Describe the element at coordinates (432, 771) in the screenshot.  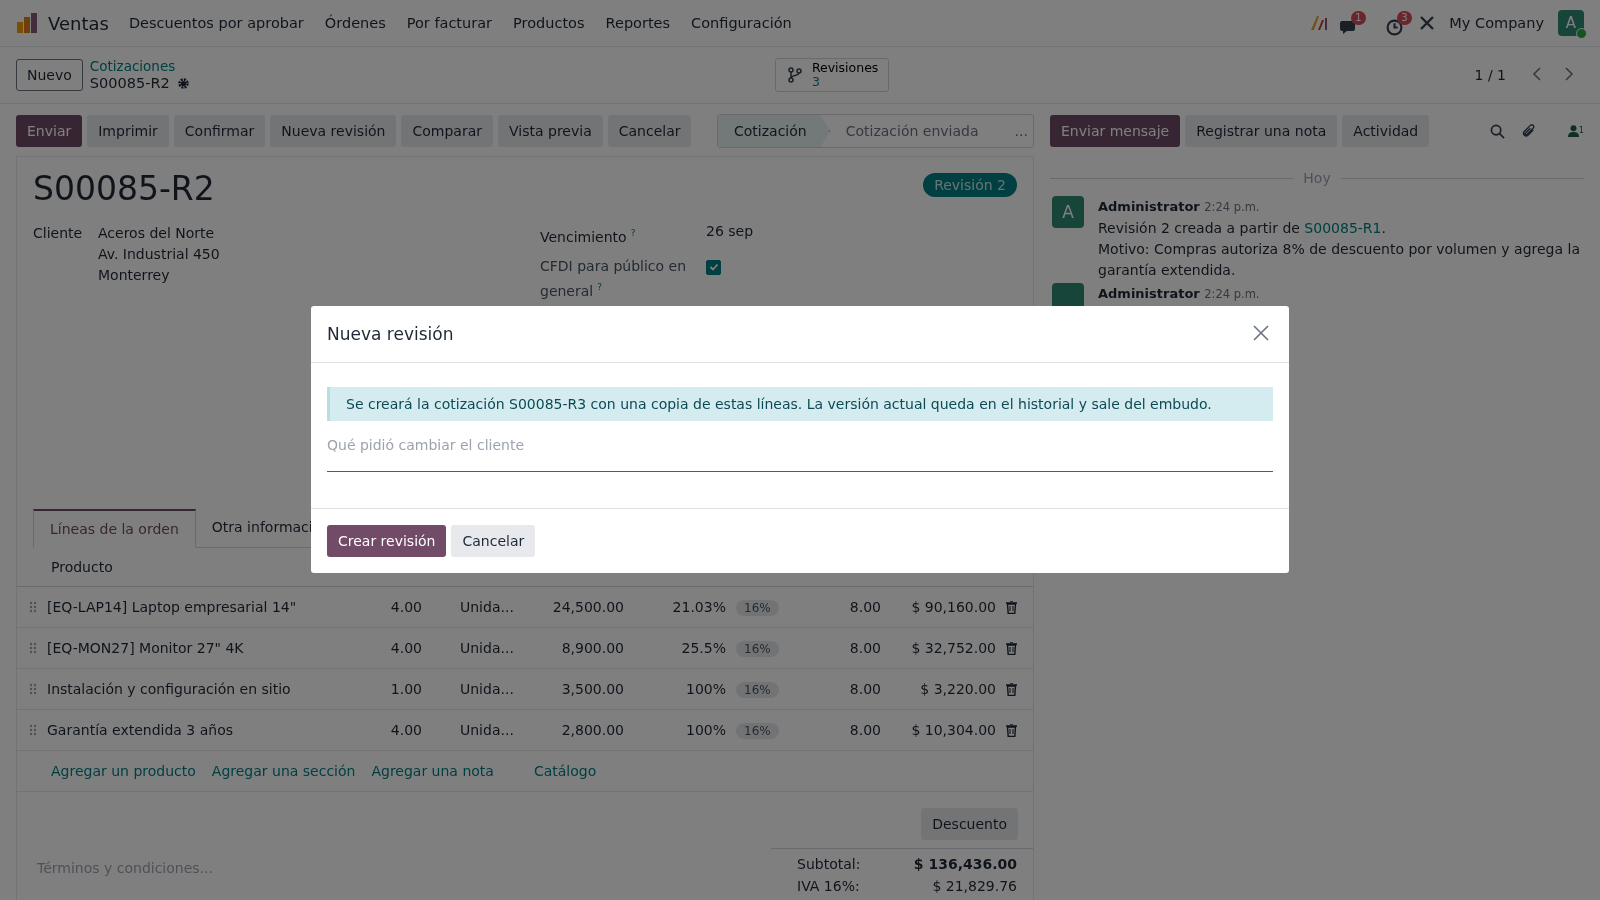
I see `add-line-link: Agregar una nota` at that location.